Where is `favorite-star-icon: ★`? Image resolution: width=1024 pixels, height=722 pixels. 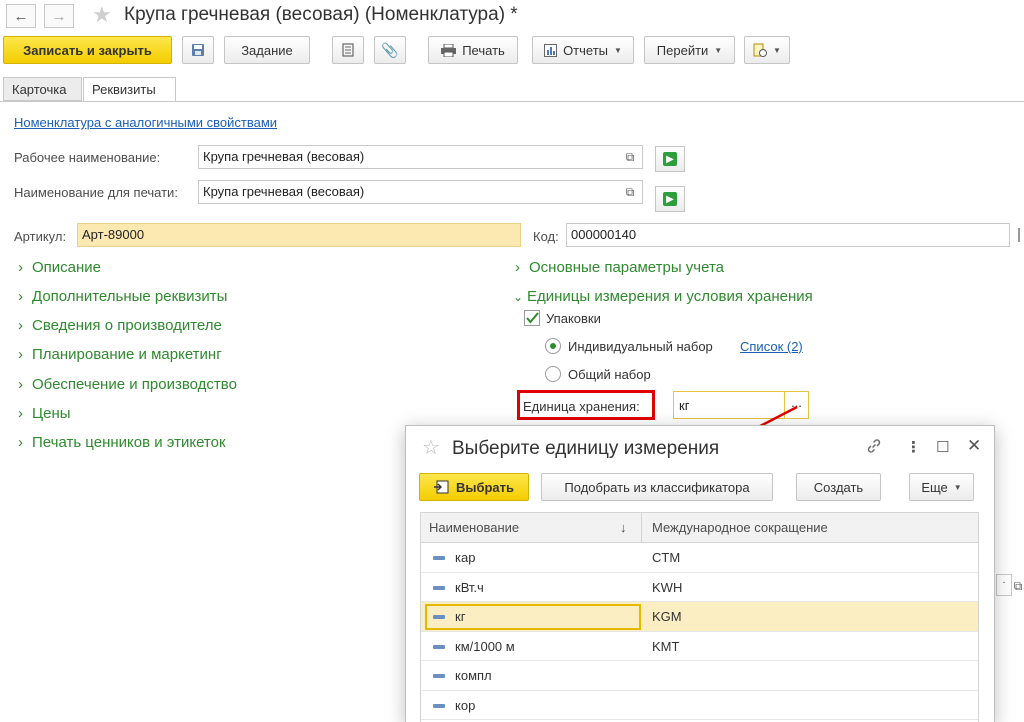
favorite-star-icon: ★ is located at coordinates (102, 15).